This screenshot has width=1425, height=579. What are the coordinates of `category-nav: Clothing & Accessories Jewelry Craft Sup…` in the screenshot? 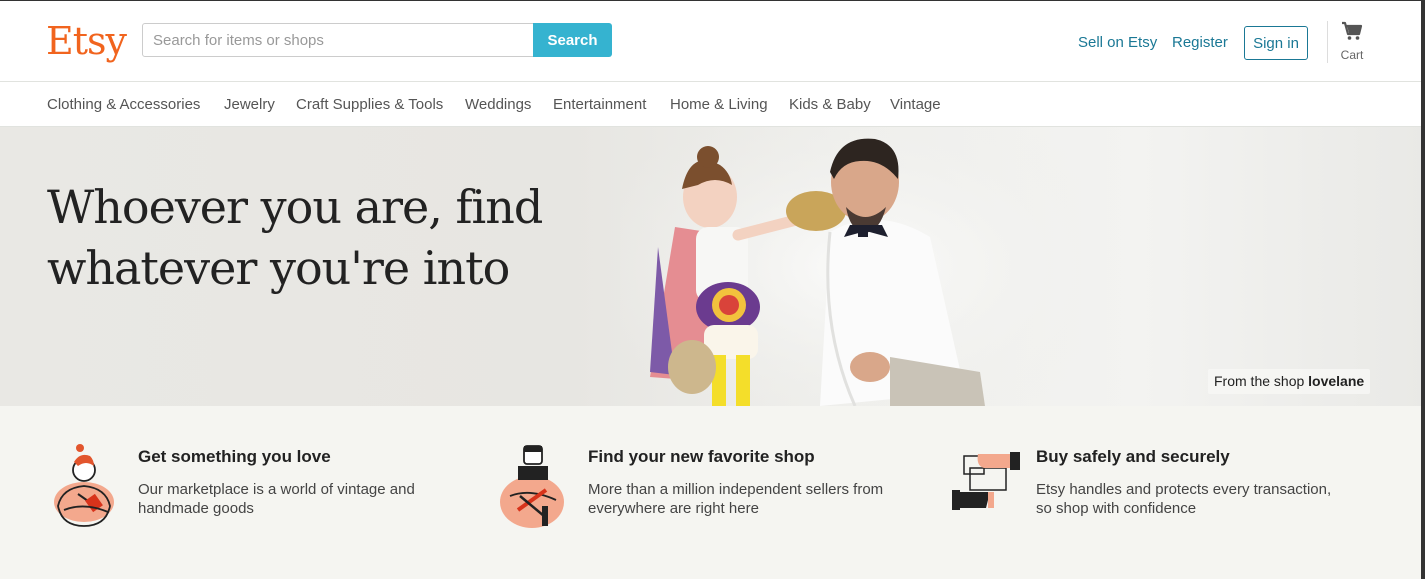 It's located at (712, 104).